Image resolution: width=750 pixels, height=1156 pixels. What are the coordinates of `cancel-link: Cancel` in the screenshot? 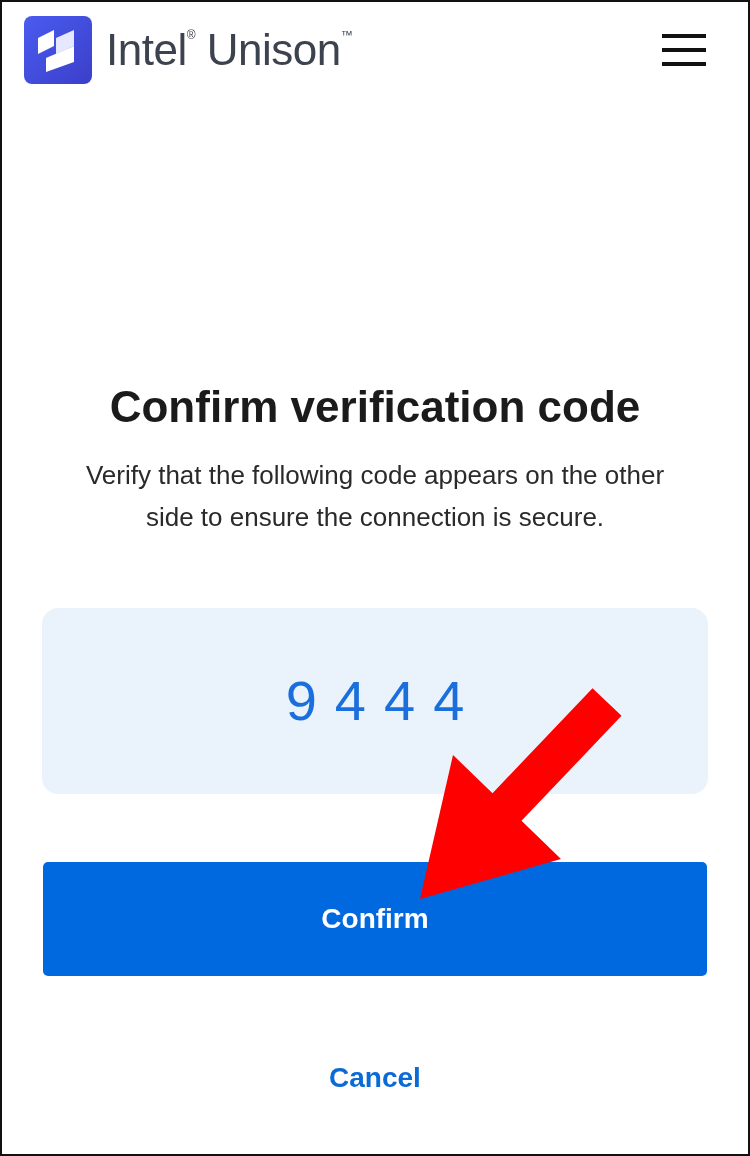 It's located at (375, 1078).